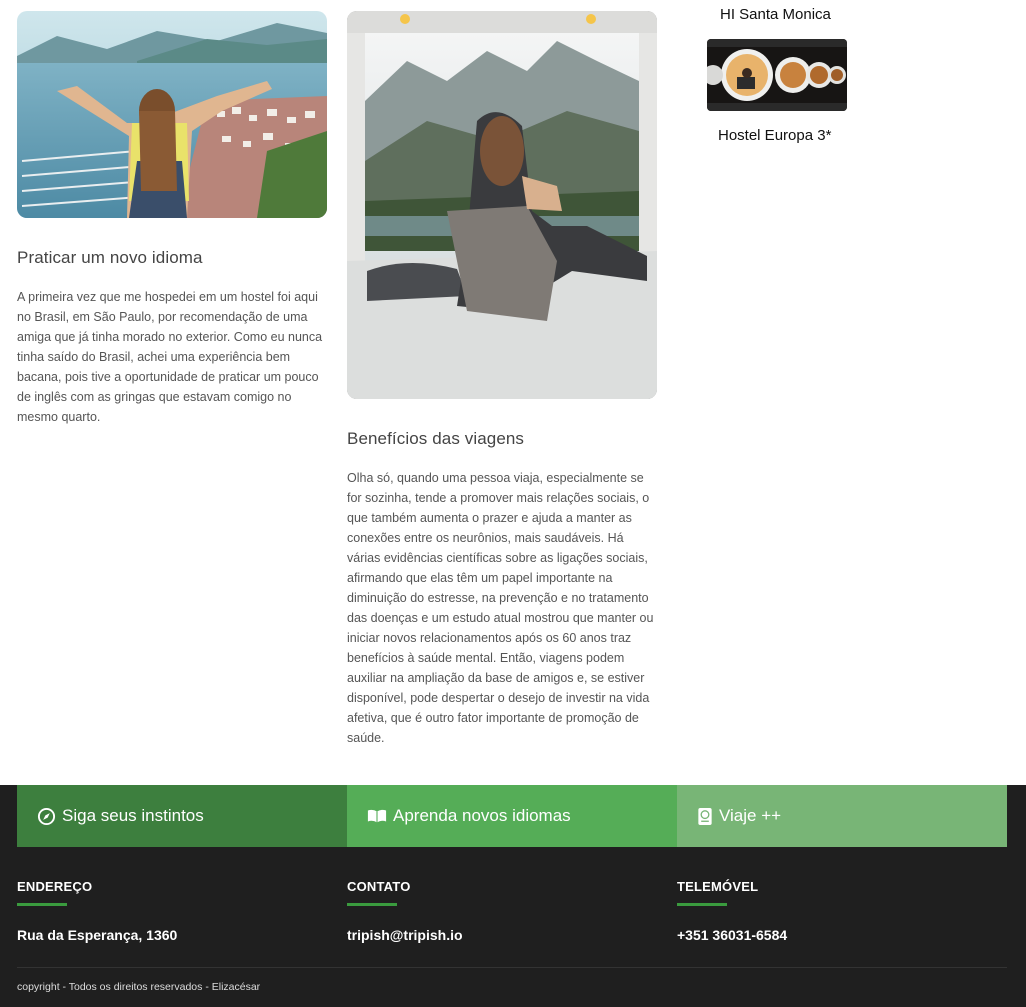 The image size is (1026, 1007). I want to click on feature-travel: Viaje ++, so click(842, 816).